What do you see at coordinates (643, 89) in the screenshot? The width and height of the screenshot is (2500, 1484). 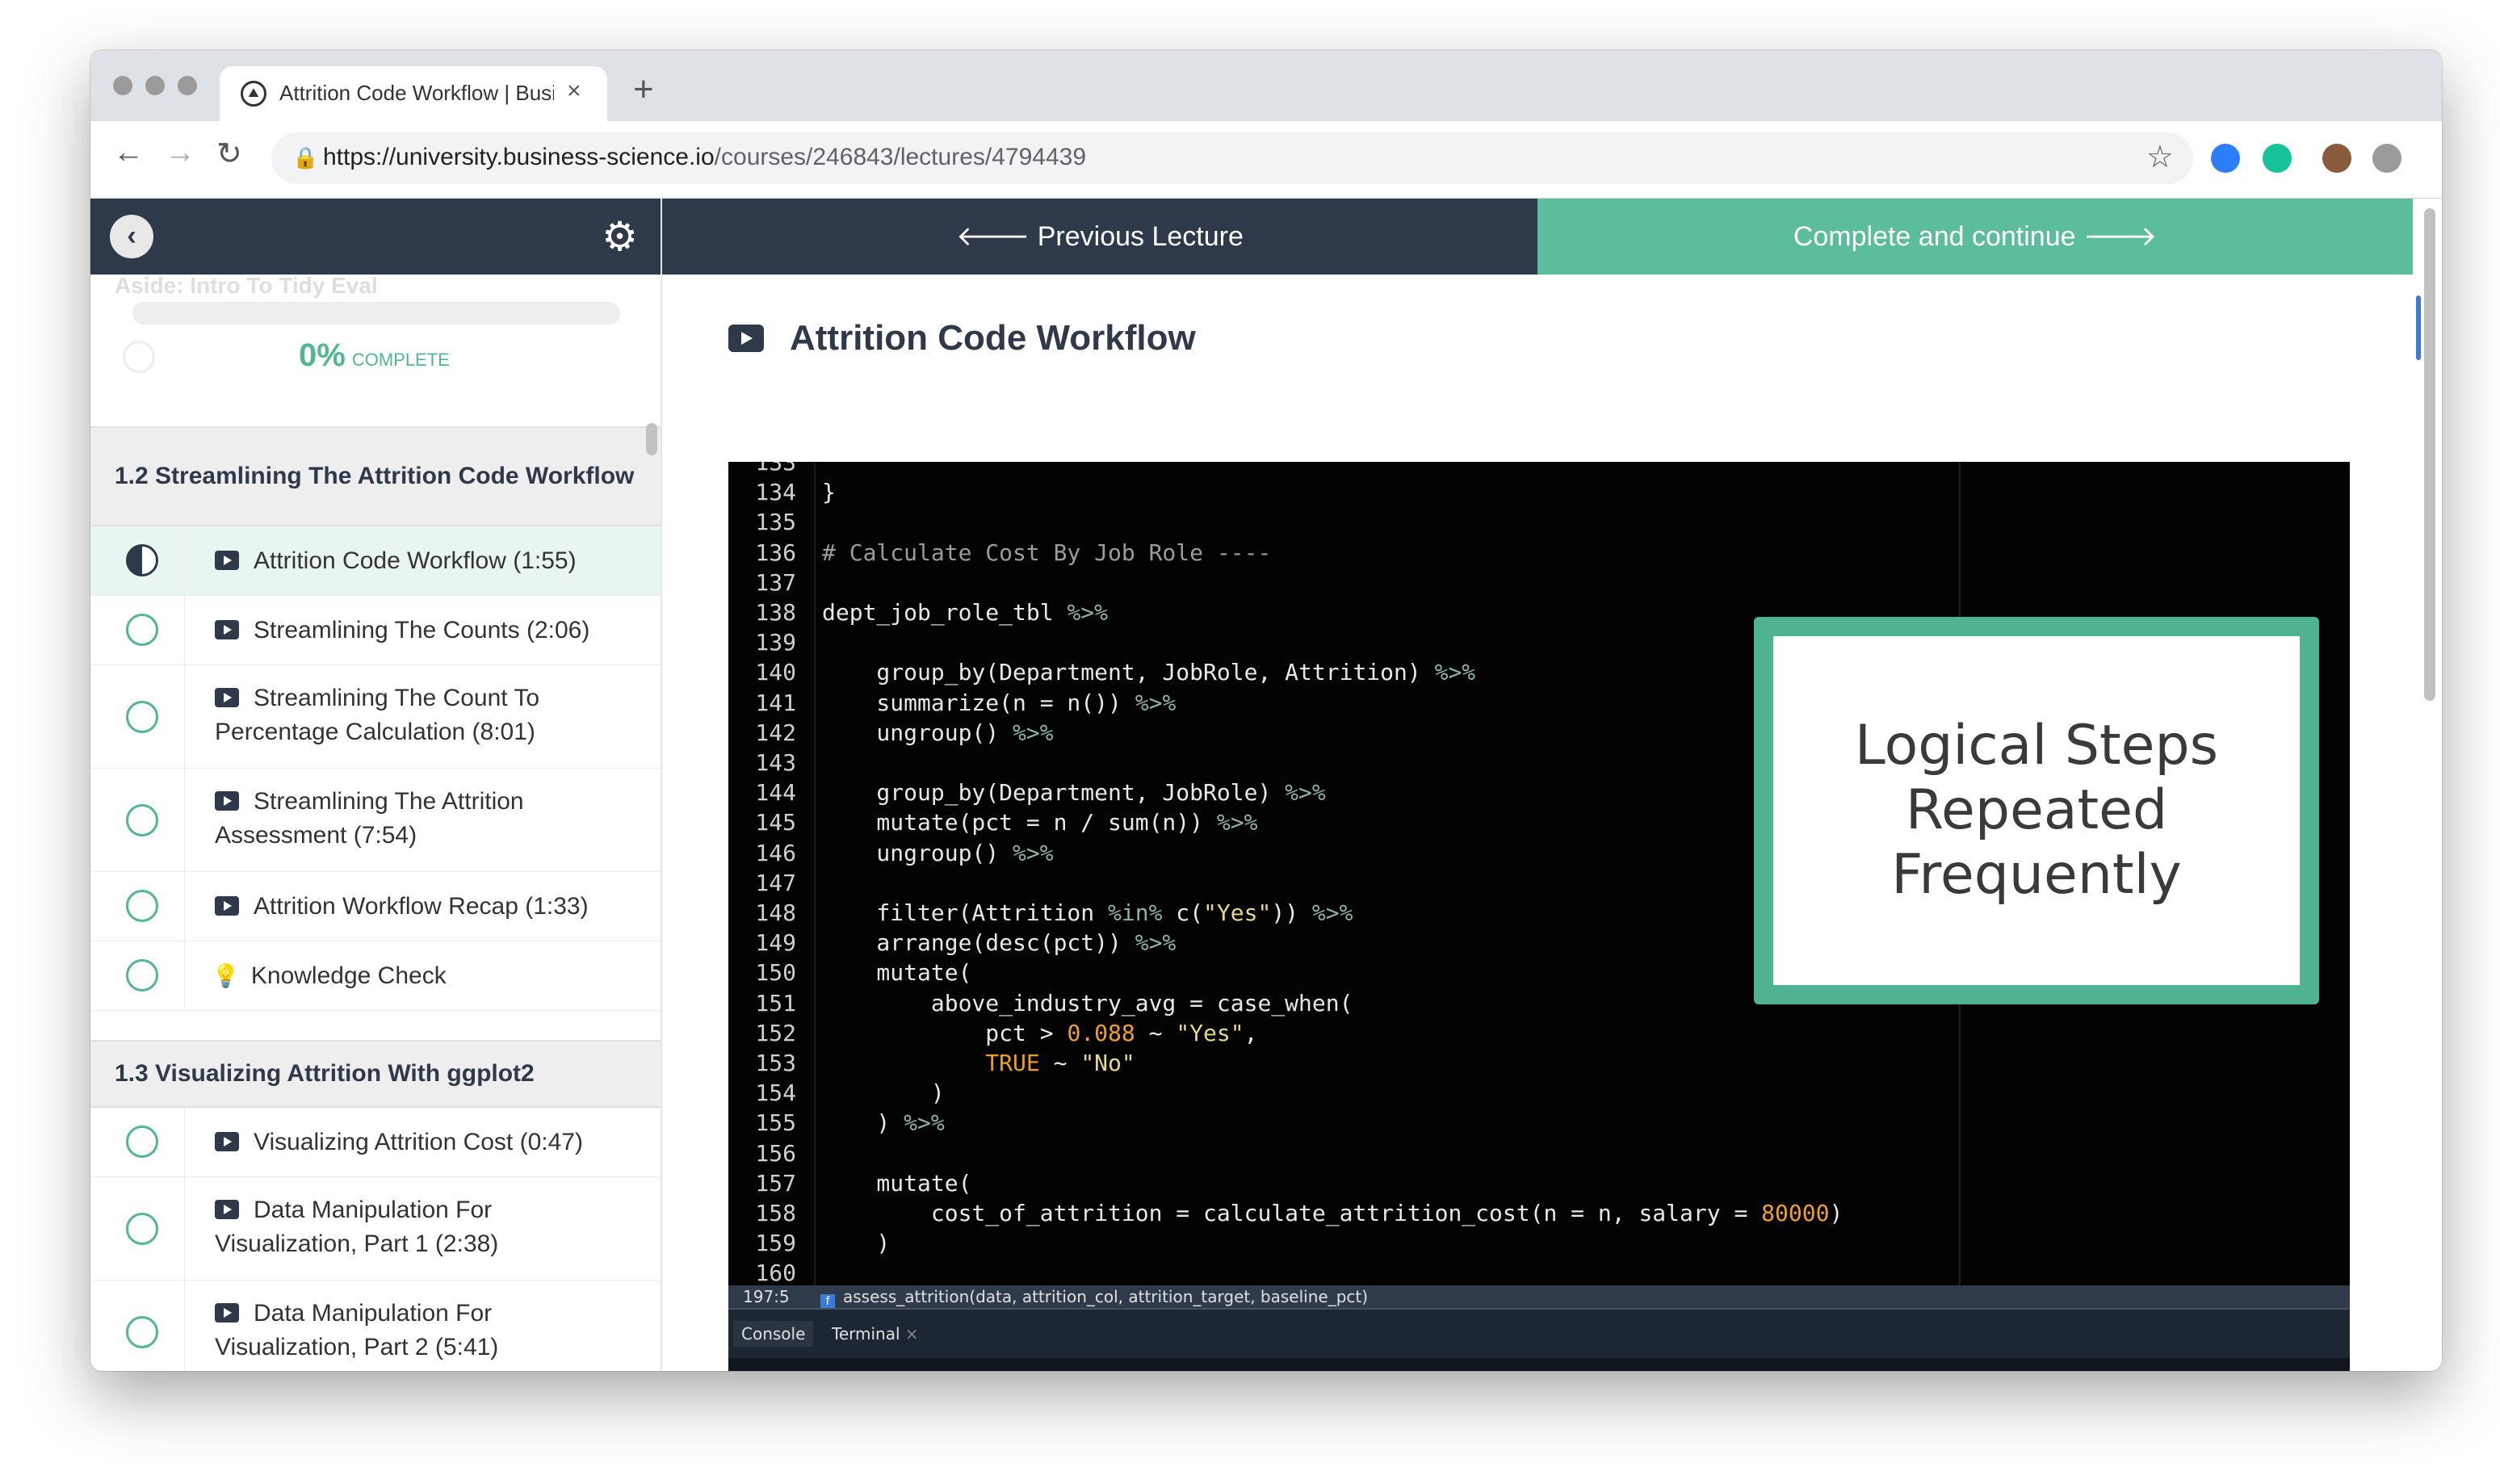 I see `new-tab-icon: +` at bounding box center [643, 89].